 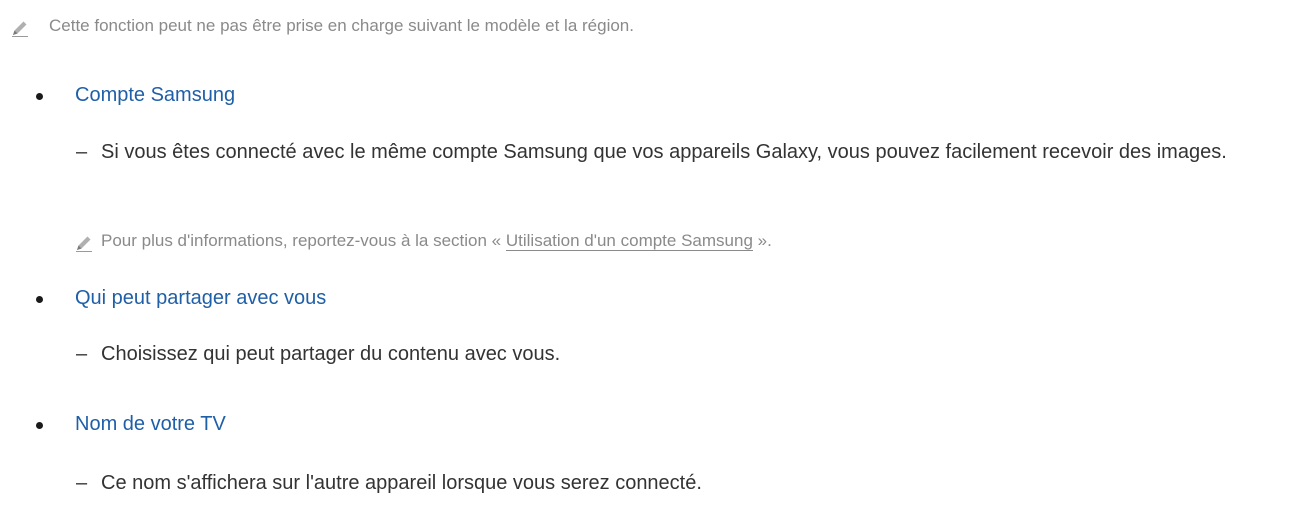 I want to click on list-item: Compte Samsung, so click(x=652, y=98).